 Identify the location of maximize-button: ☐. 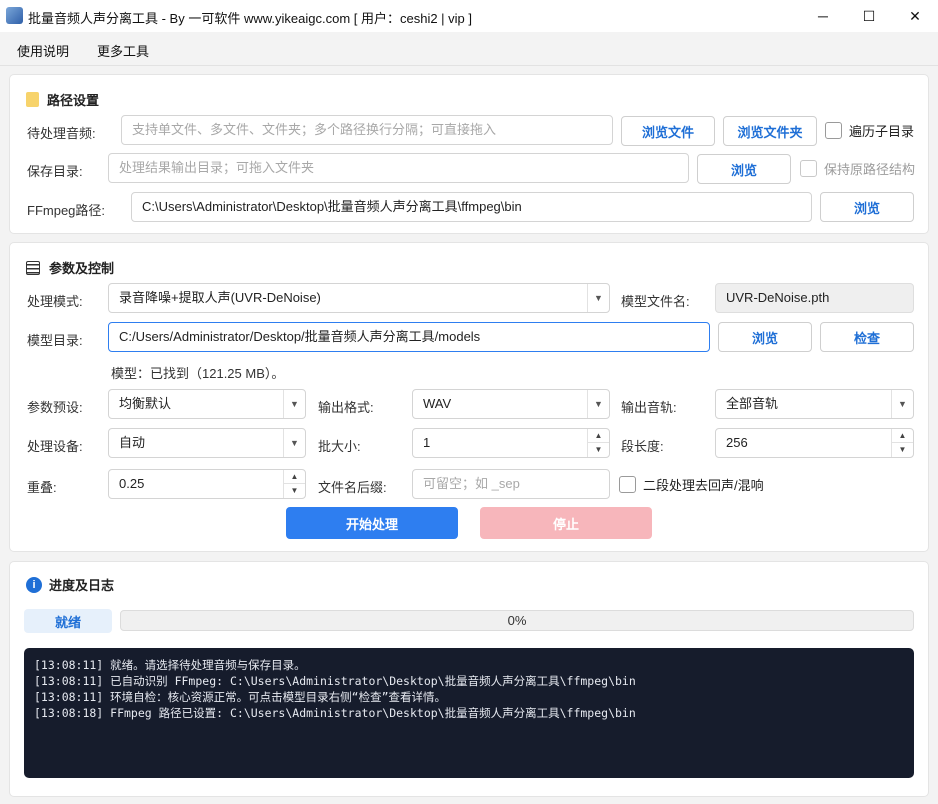
(869, 16).